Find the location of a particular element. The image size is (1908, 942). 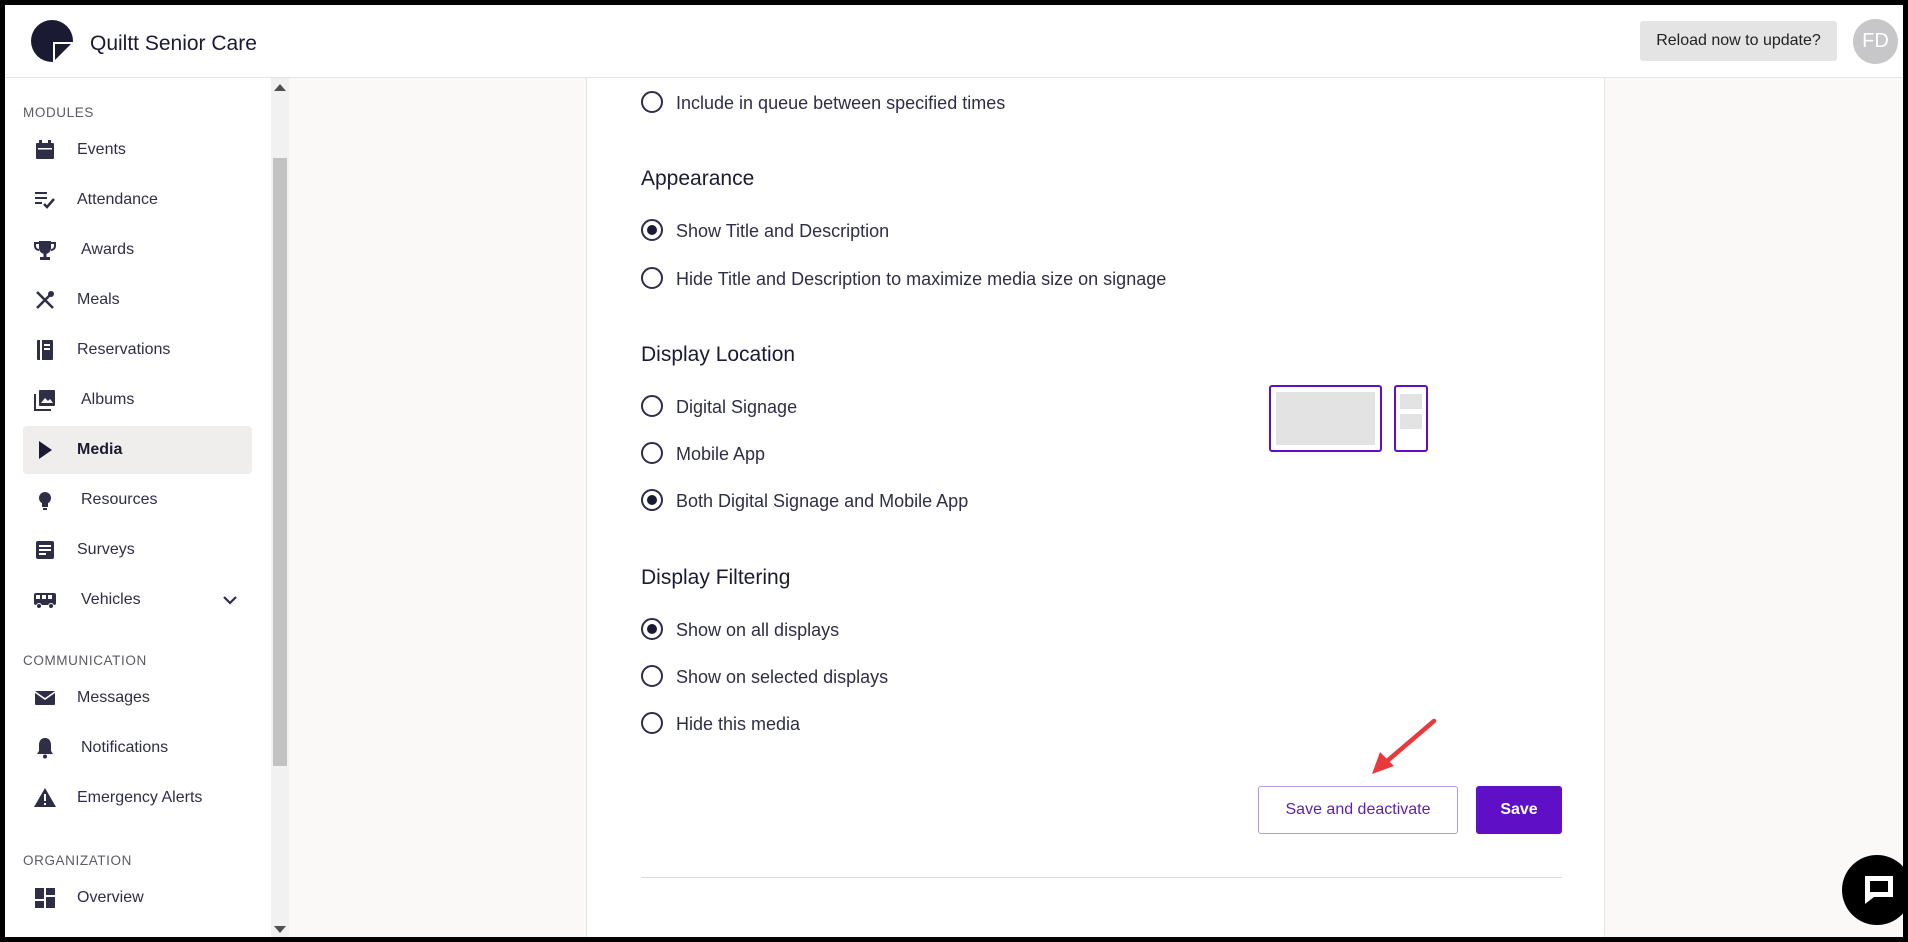

sidebar-item-label: Meals is located at coordinates (98, 299).